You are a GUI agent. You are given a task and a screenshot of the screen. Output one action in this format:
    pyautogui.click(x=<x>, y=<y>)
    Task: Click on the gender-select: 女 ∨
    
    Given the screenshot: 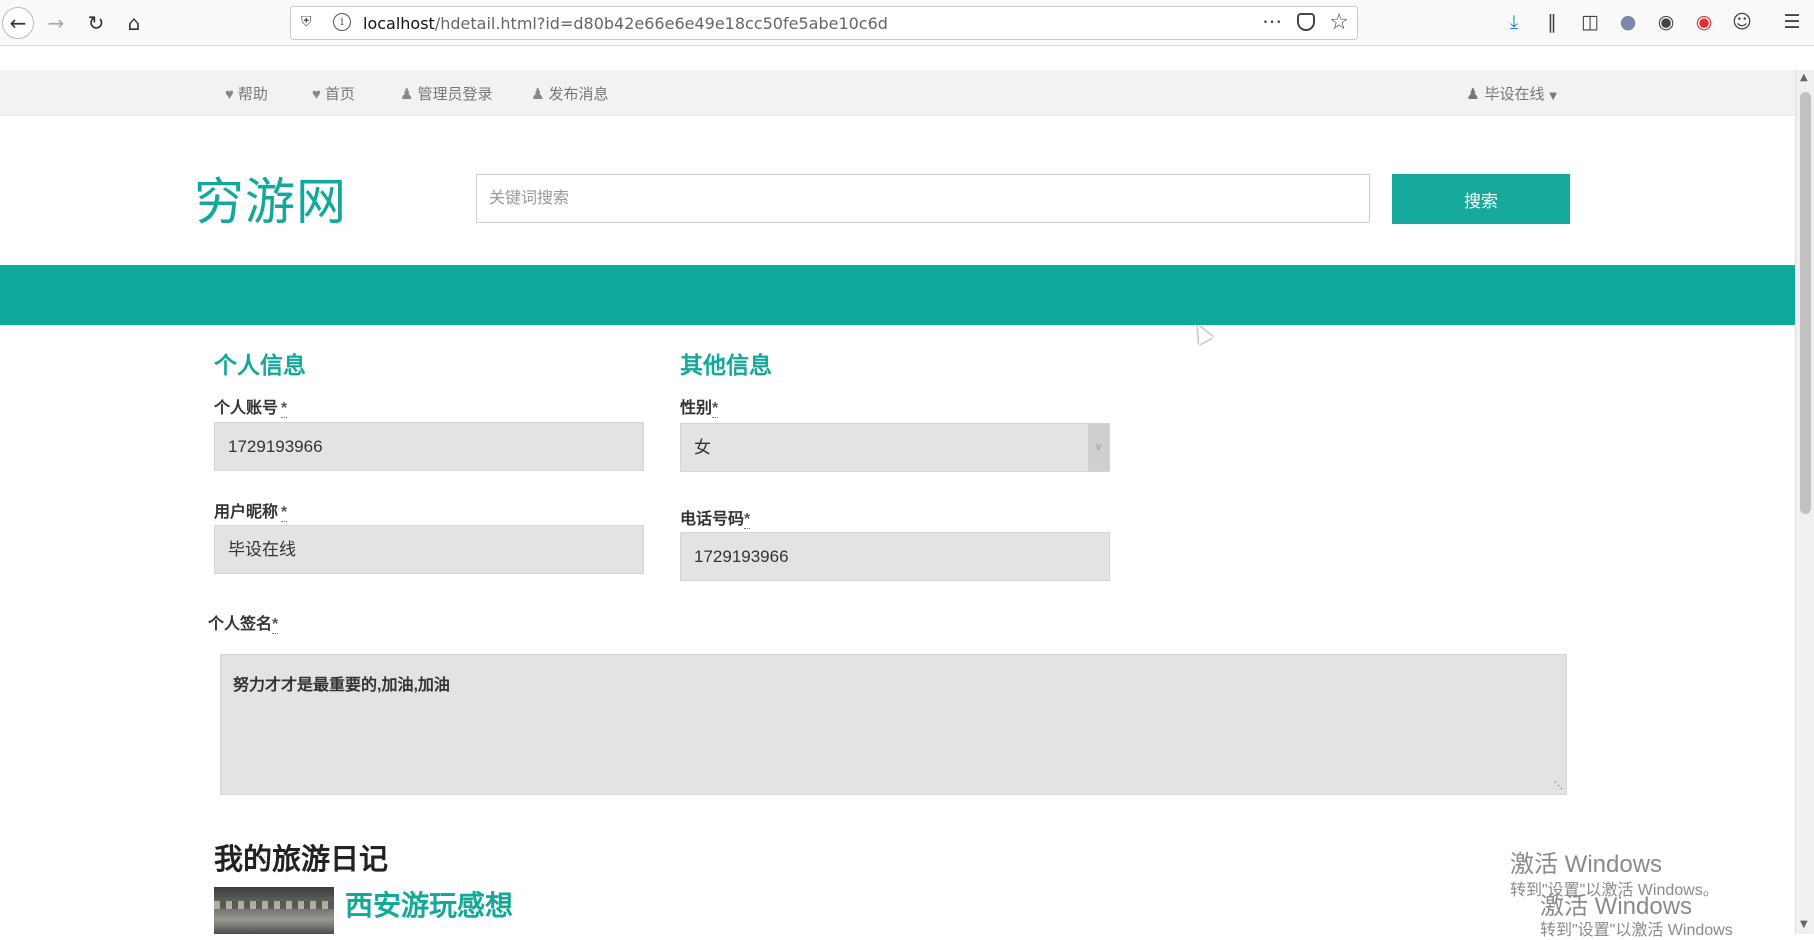 What is the action you would take?
    pyautogui.click(x=895, y=447)
    